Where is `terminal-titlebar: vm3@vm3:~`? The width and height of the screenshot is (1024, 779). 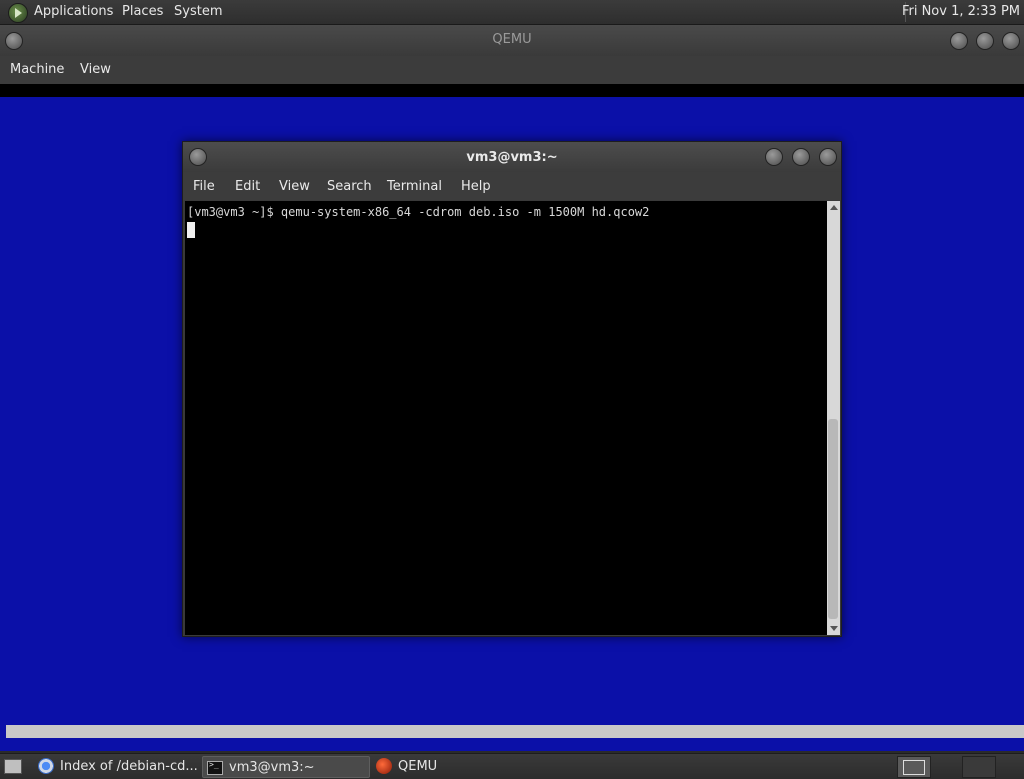 terminal-titlebar: vm3@vm3:~ is located at coordinates (512, 157).